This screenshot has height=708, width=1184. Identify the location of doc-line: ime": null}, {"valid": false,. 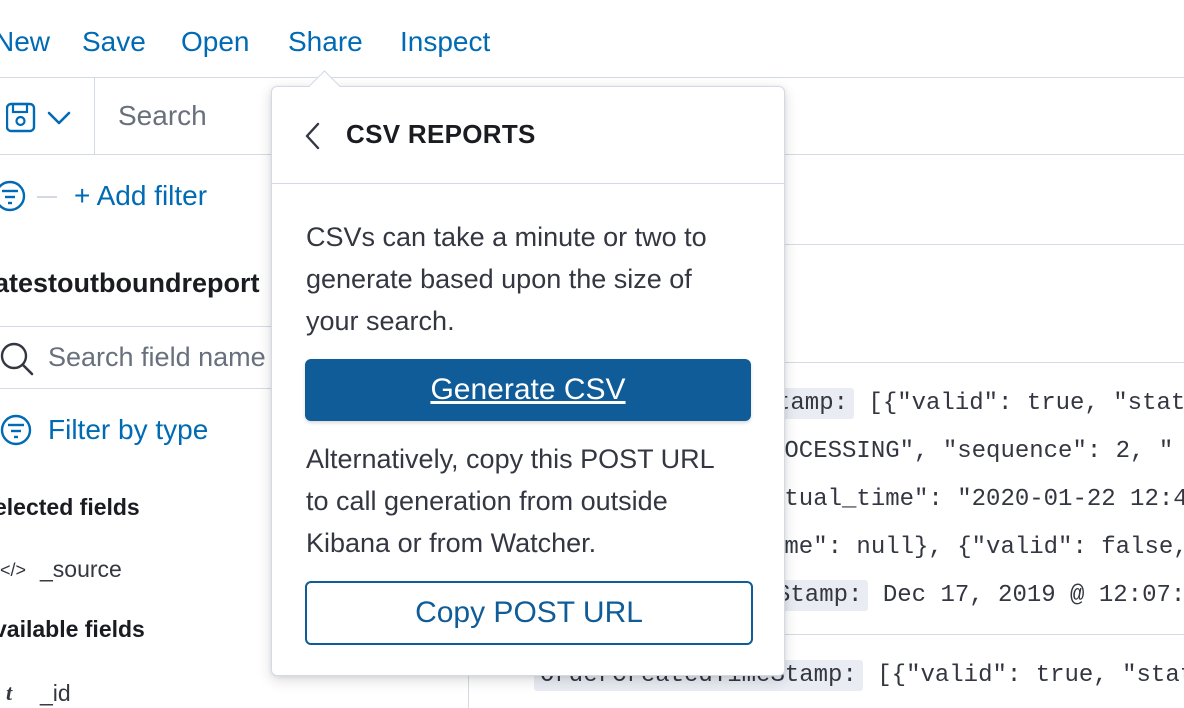
(977, 547).